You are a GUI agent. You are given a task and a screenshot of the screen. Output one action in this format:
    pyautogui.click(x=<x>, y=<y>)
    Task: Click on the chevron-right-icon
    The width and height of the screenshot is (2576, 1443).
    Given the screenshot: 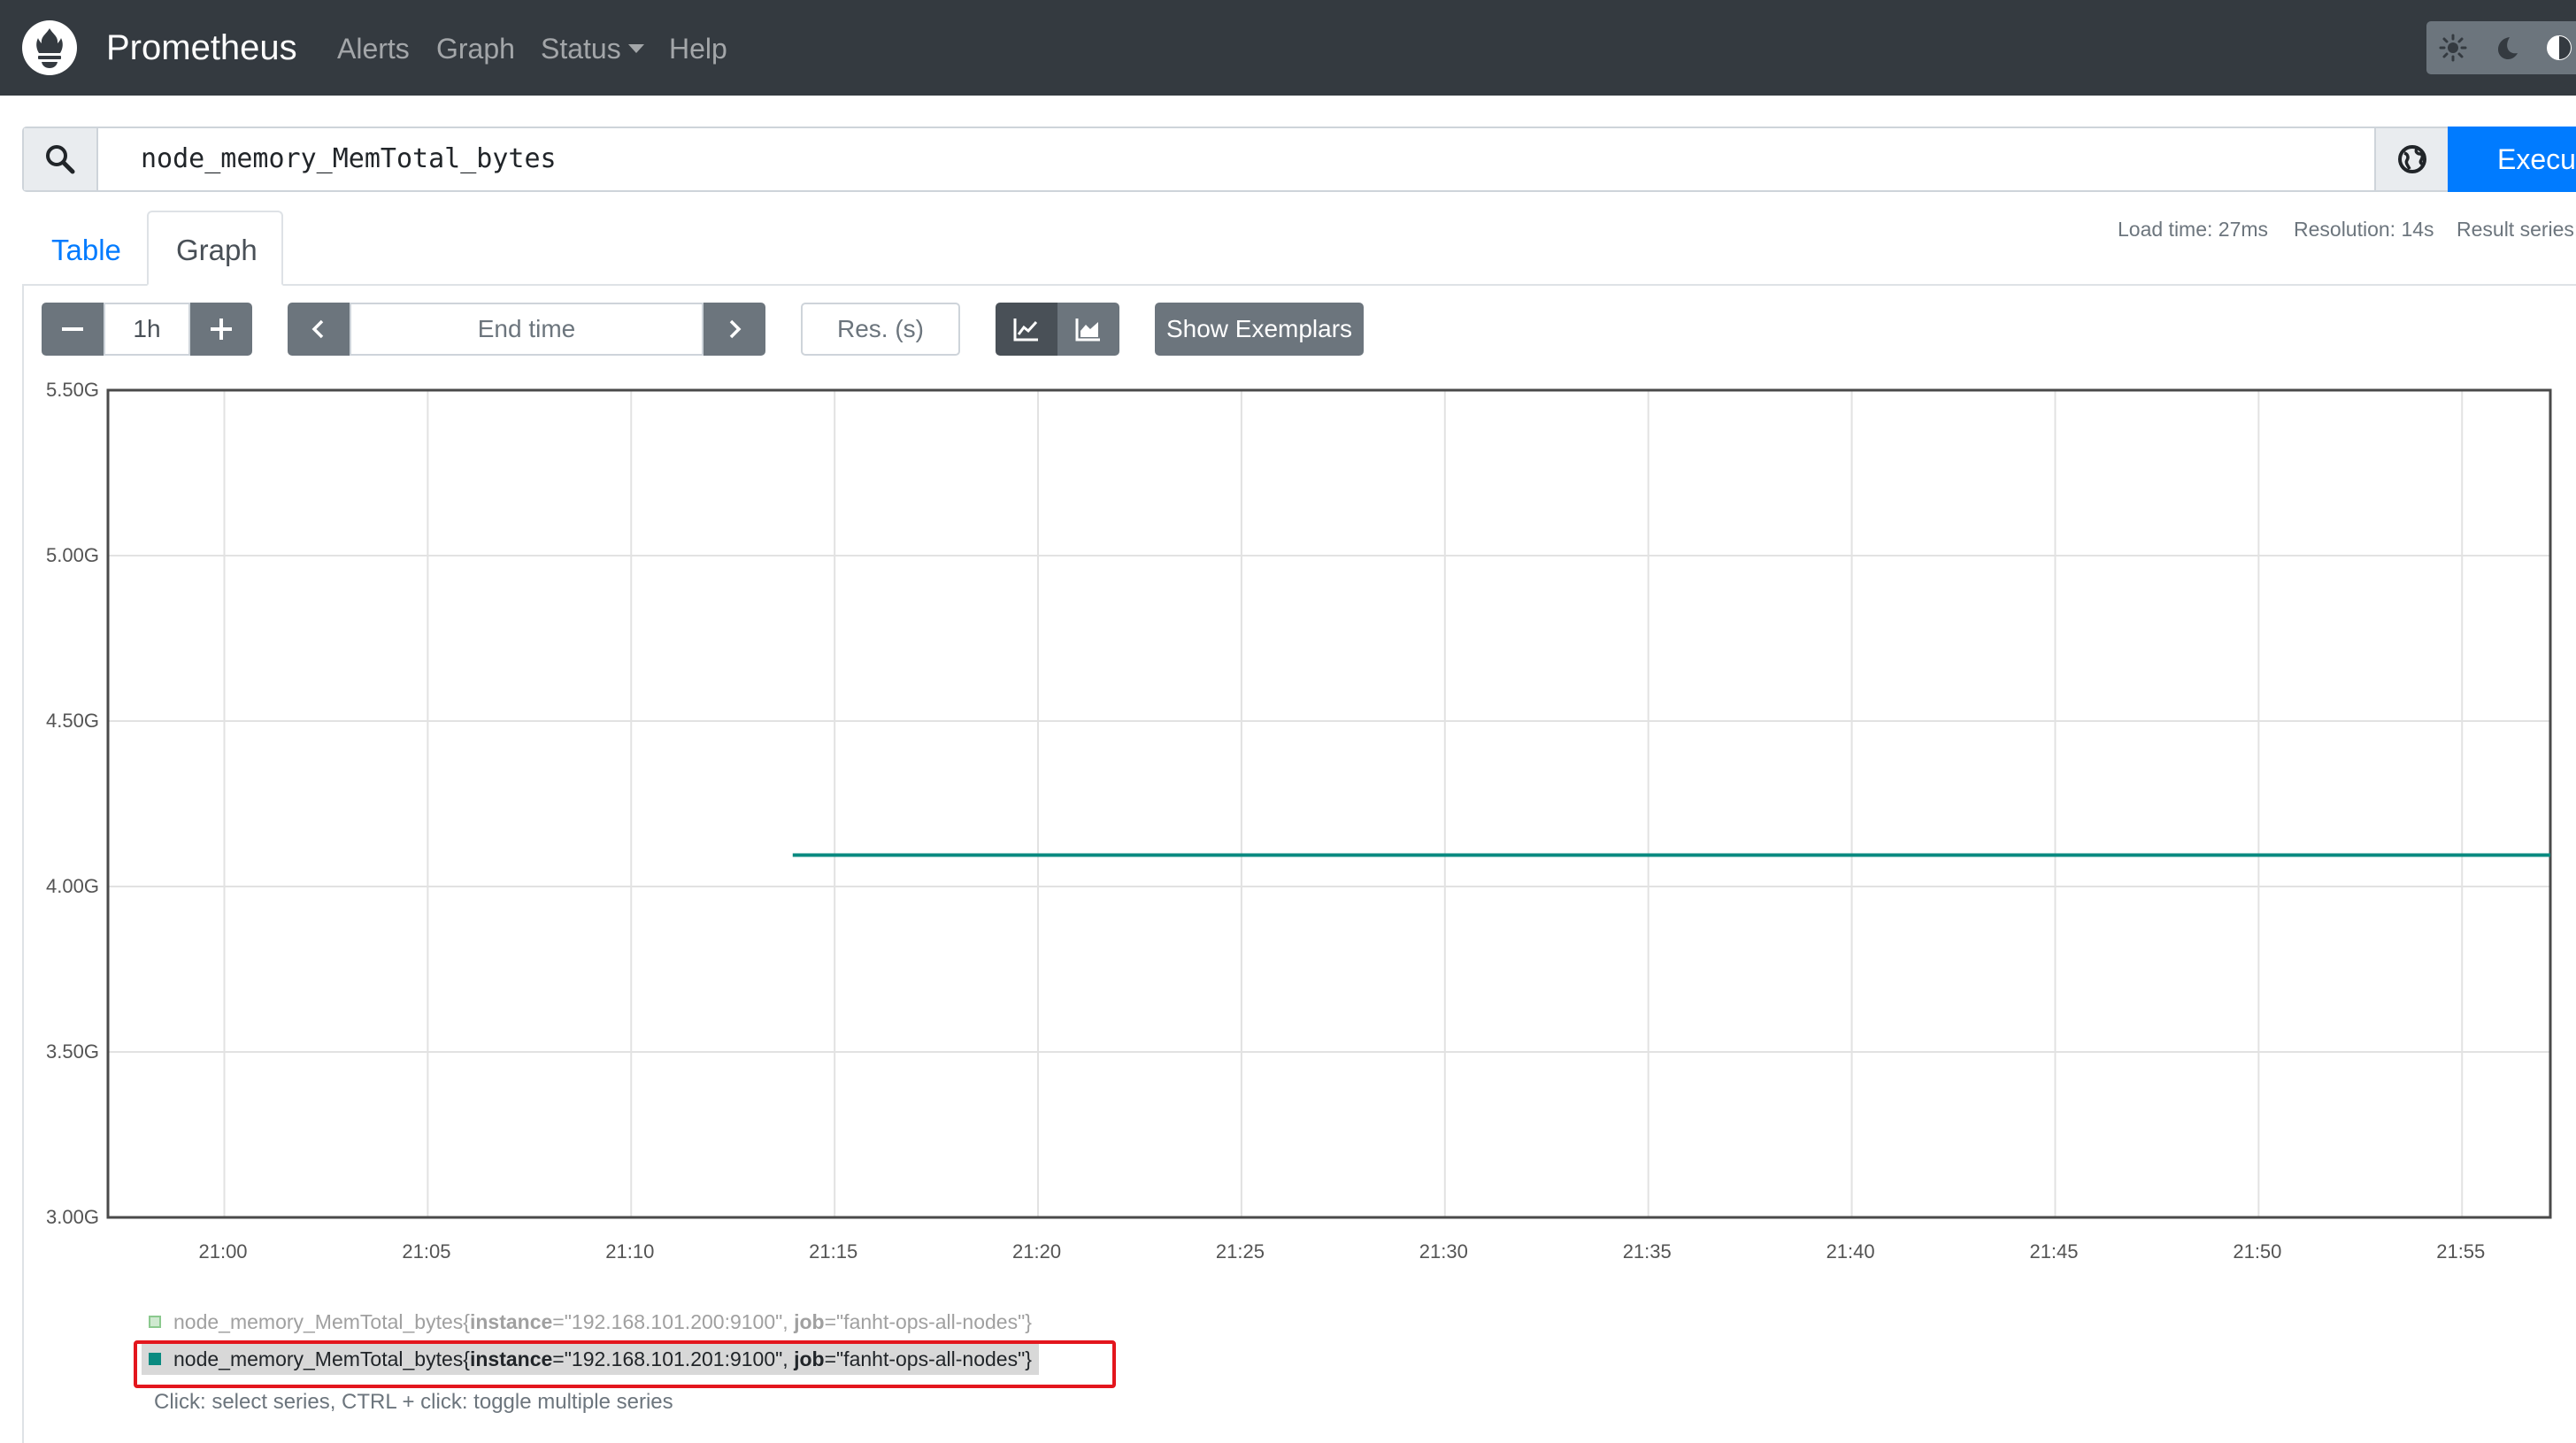 What is the action you would take?
    pyautogui.click(x=735, y=329)
    